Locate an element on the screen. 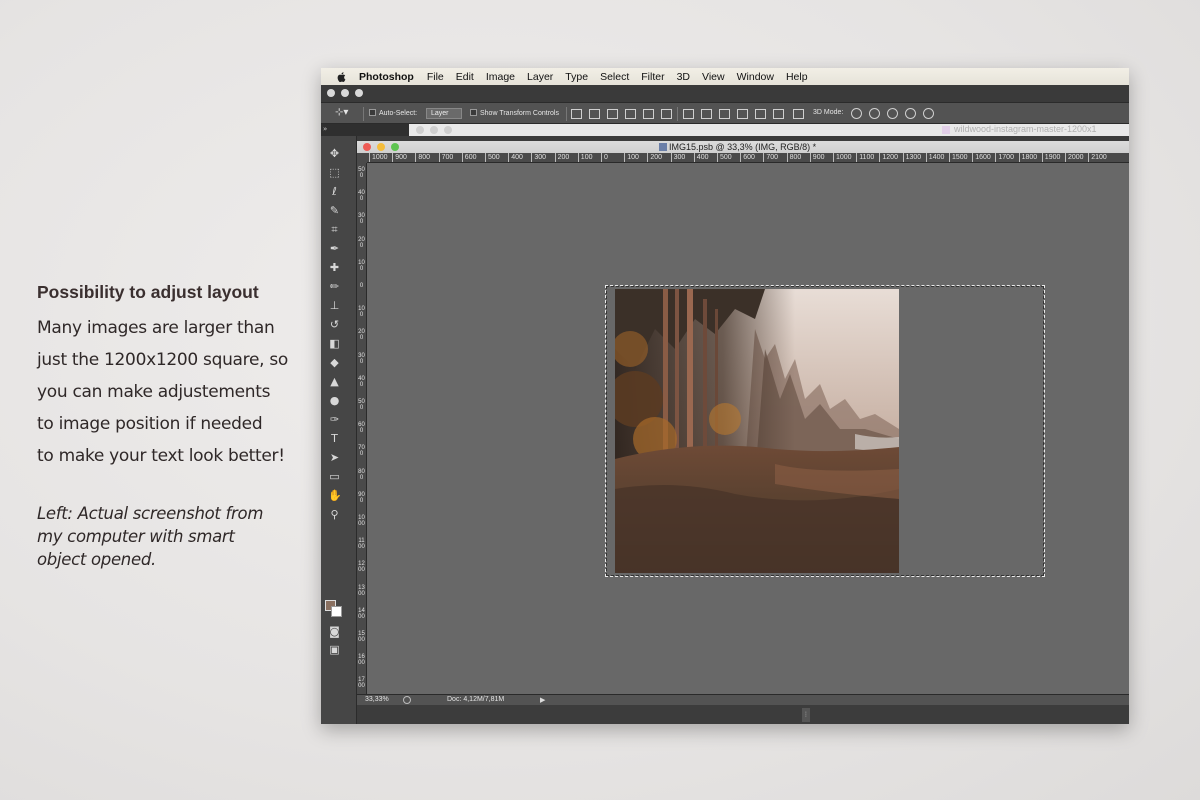  transform-controls-checkbox: Show Transform Controls is located at coordinates (514, 113).